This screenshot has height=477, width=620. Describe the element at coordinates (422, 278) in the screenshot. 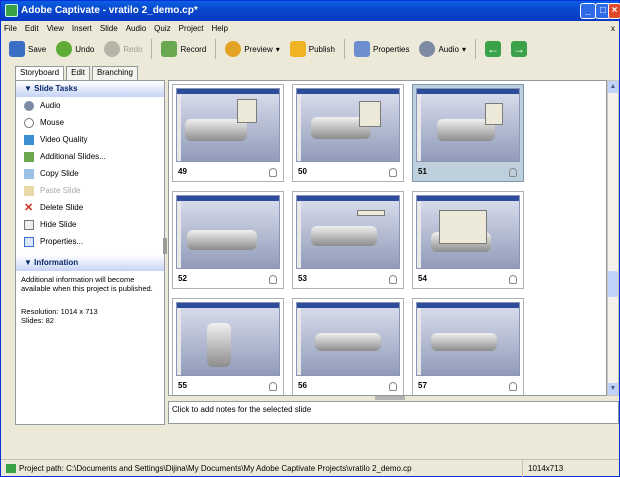

I see `slide-number: 54` at that location.